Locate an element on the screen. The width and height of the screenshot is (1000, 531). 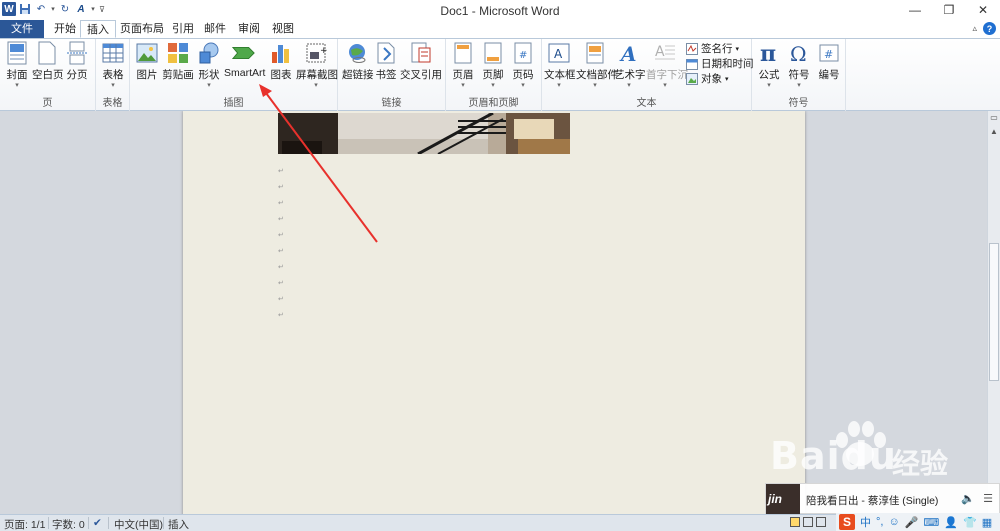
ime-toolbar: S 中 °, ☺ 🎤 ⌨ 👤 👕 ▦ is located at coordinates (918, 522).